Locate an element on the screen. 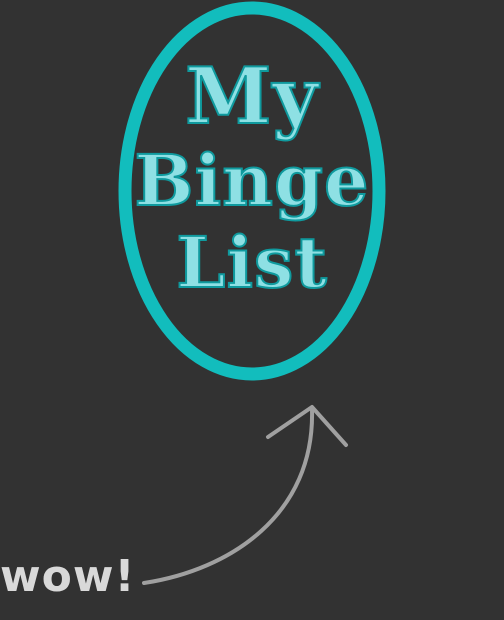 This screenshot has width=504, height=620. badge-title-line1: My is located at coordinates (251, 96).